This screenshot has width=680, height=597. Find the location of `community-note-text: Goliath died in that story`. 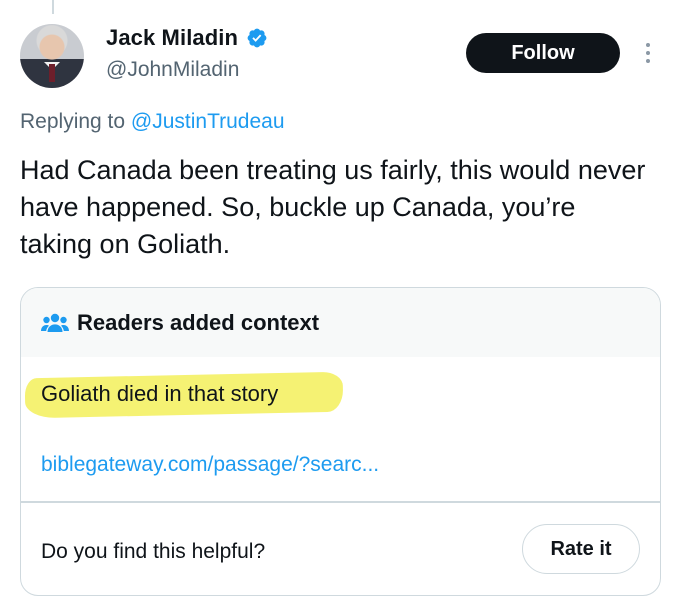

community-note-text: Goliath died in that story is located at coordinates (160, 393).